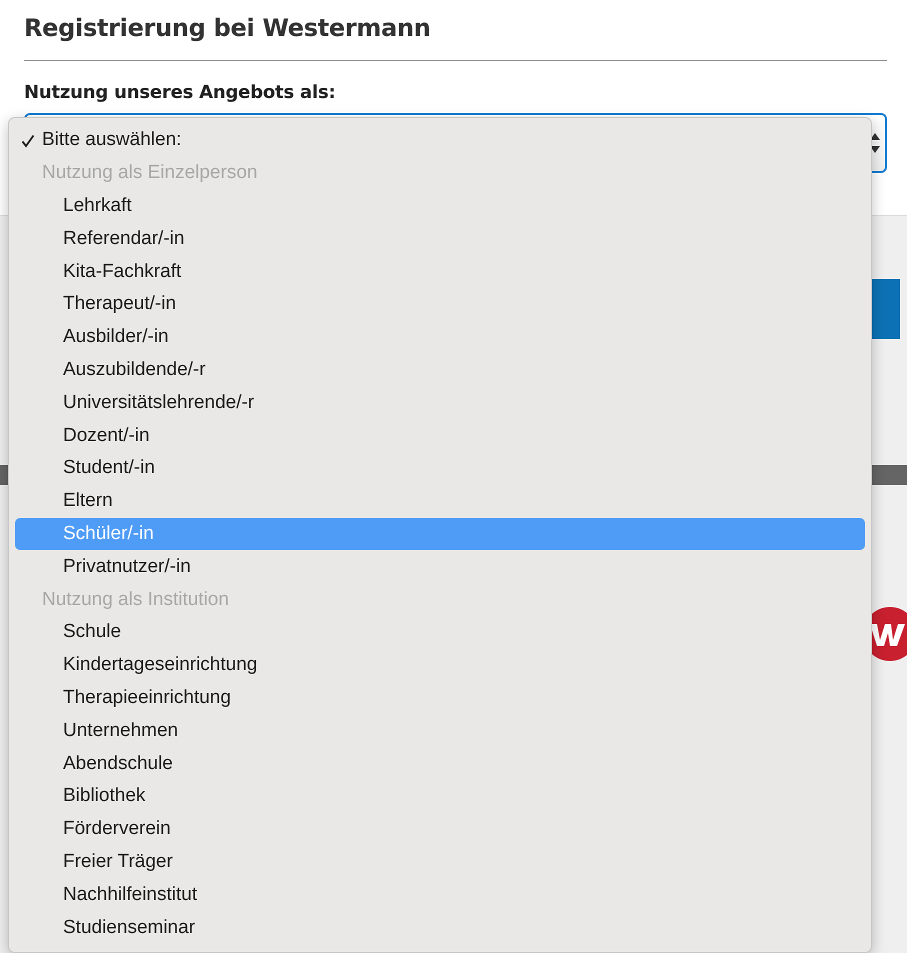 Image resolution: width=907 pixels, height=953 pixels. What do you see at coordinates (440, 632) in the screenshot?
I see `menu-option: Schule` at bounding box center [440, 632].